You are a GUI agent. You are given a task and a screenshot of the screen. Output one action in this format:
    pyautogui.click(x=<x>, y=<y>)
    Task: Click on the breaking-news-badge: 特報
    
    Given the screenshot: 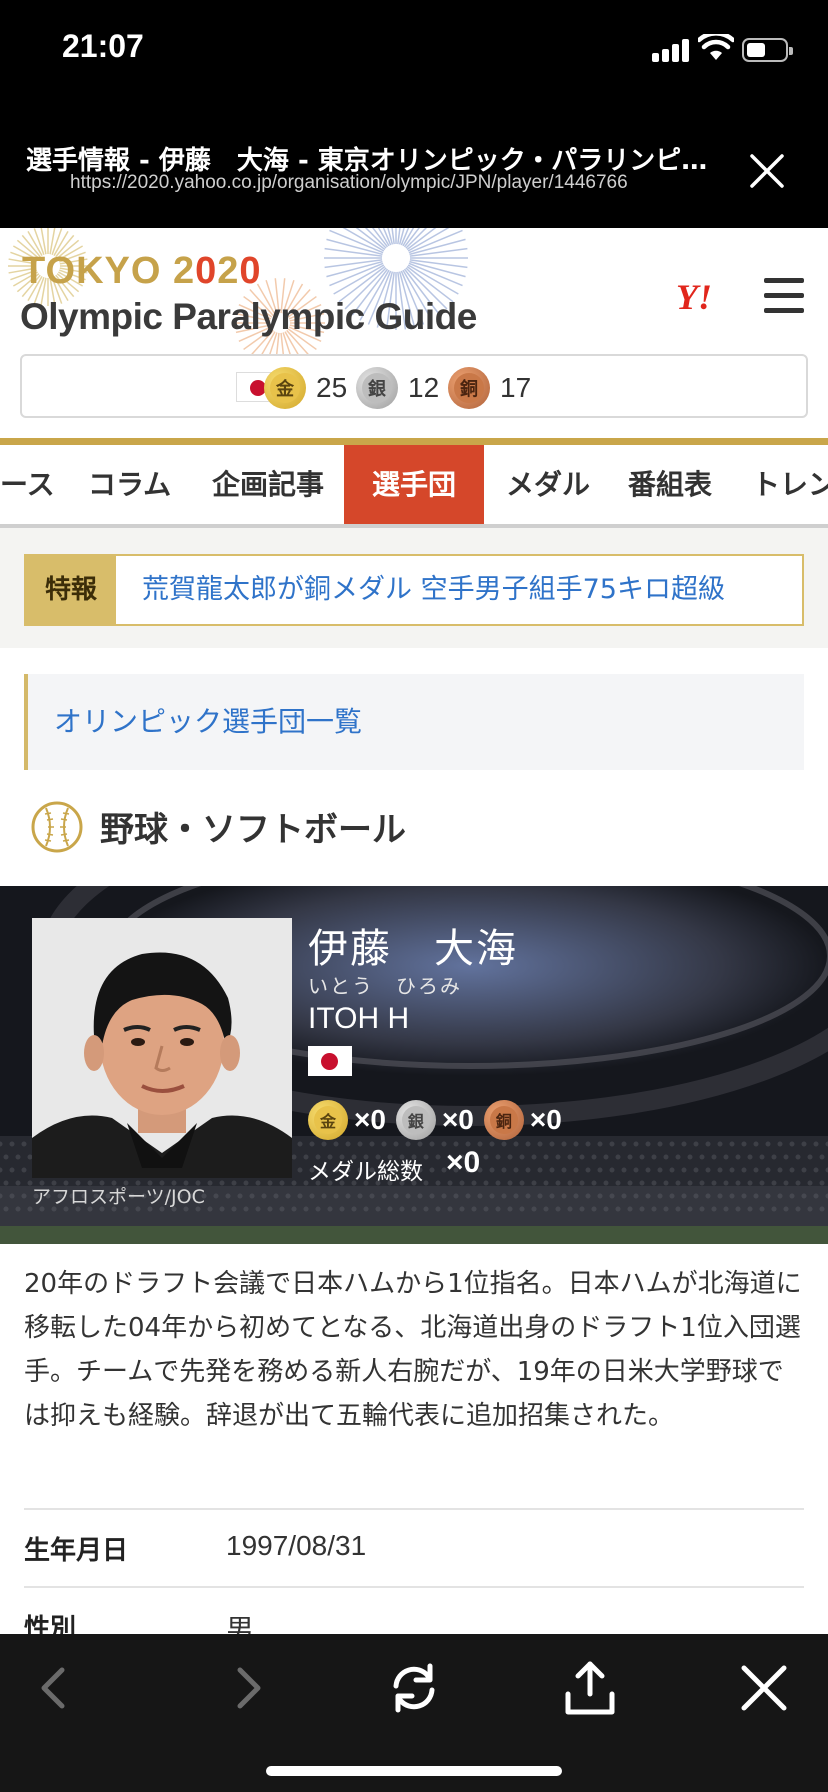 What is the action you would take?
    pyautogui.click(x=71, y=590)
    